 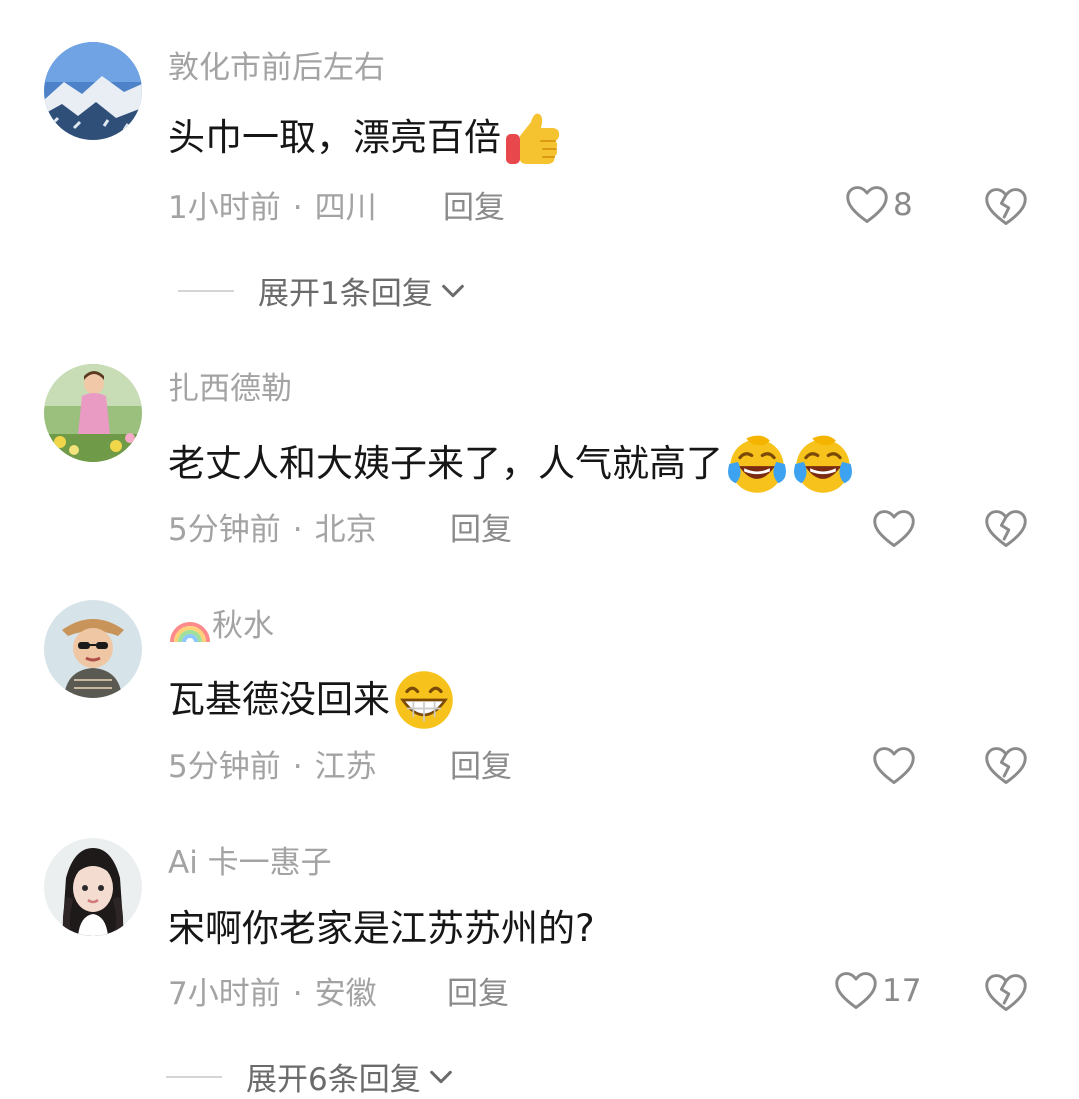 I want to click on expand-replies-label: 展开6条回复, so click(x=333, y=1080).